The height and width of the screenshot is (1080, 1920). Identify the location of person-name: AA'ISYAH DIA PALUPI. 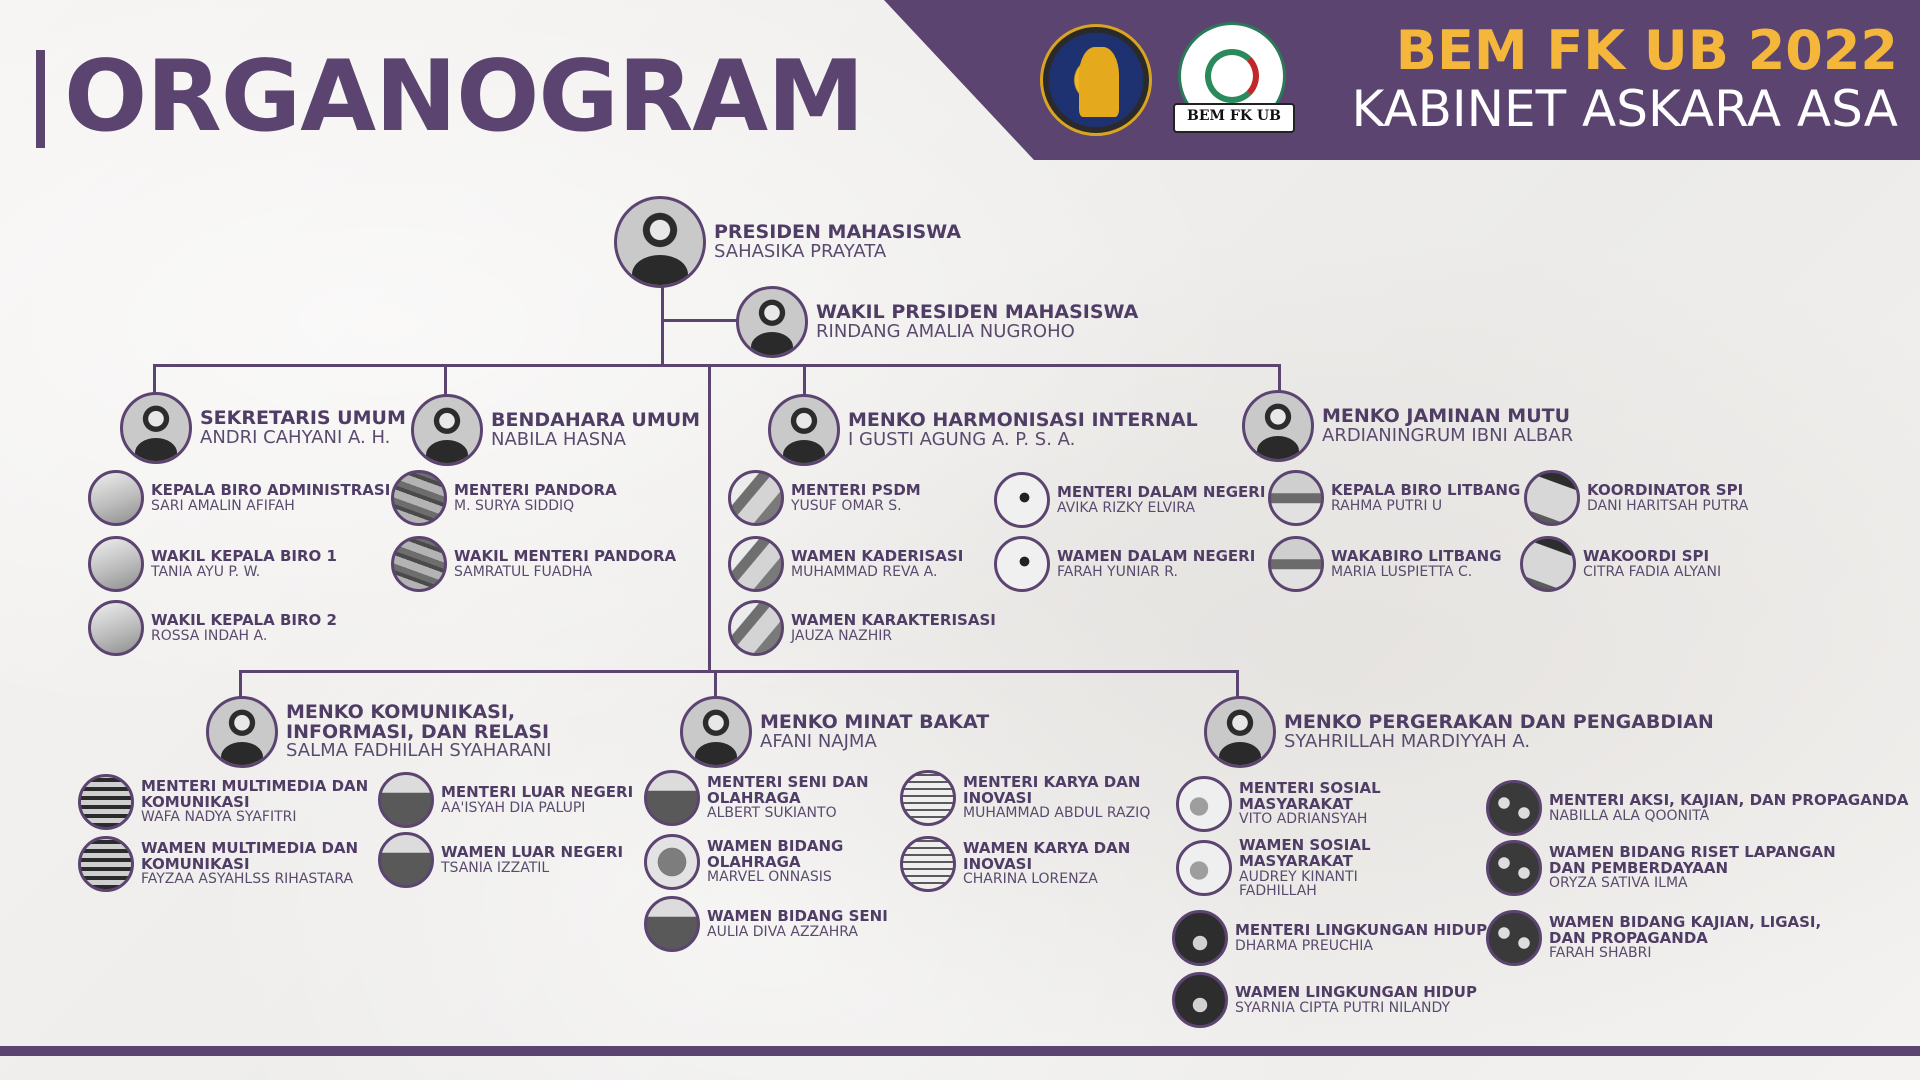
(513, 807).